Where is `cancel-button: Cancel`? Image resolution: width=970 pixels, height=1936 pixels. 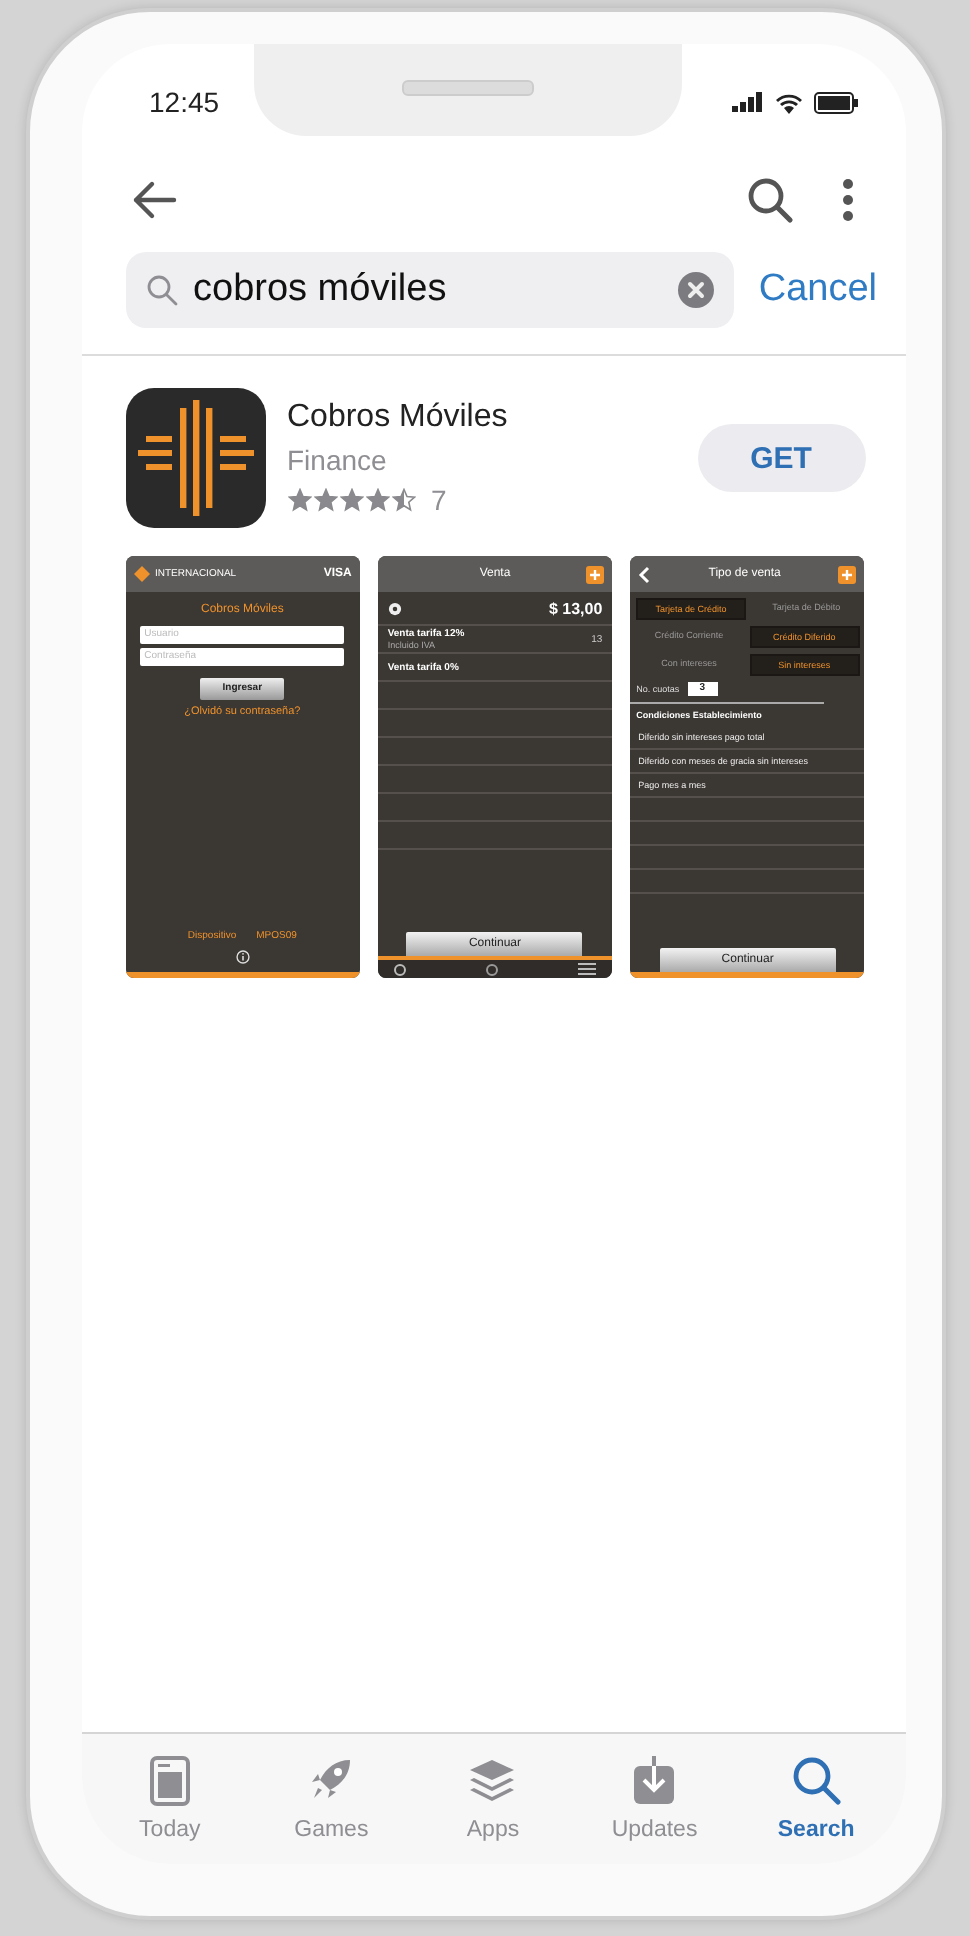 cancel-button: Cancel is located at coordinates (817, 290).